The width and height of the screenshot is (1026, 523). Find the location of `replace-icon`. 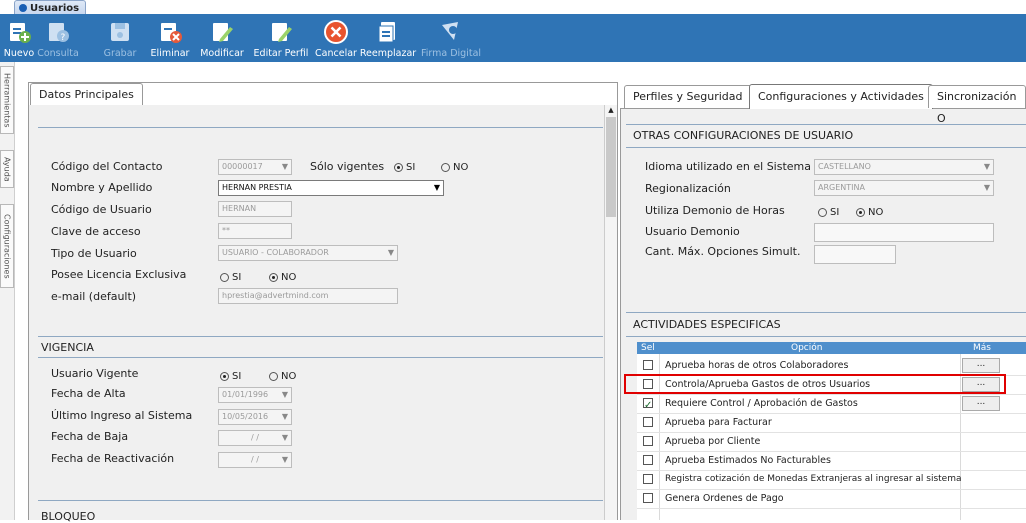

replace-icon is located at coordinates (388, 32).